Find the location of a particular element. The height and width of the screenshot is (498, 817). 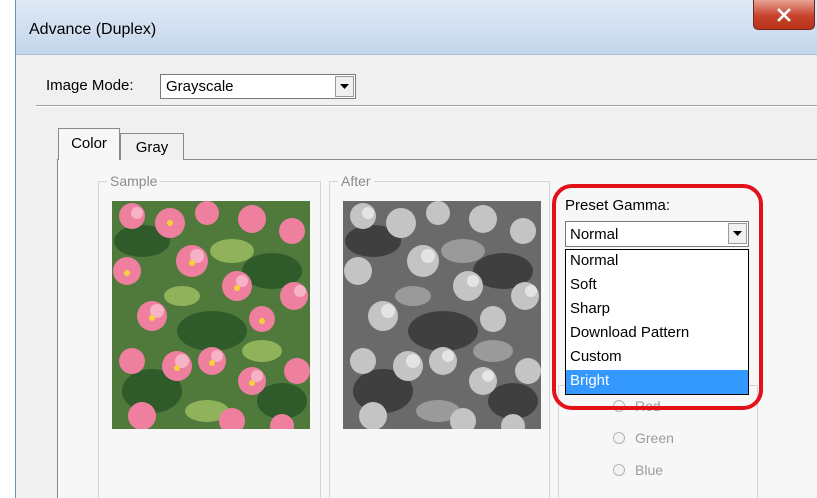

image-mode-value: Grayscale is located at coordinates (200, 86).